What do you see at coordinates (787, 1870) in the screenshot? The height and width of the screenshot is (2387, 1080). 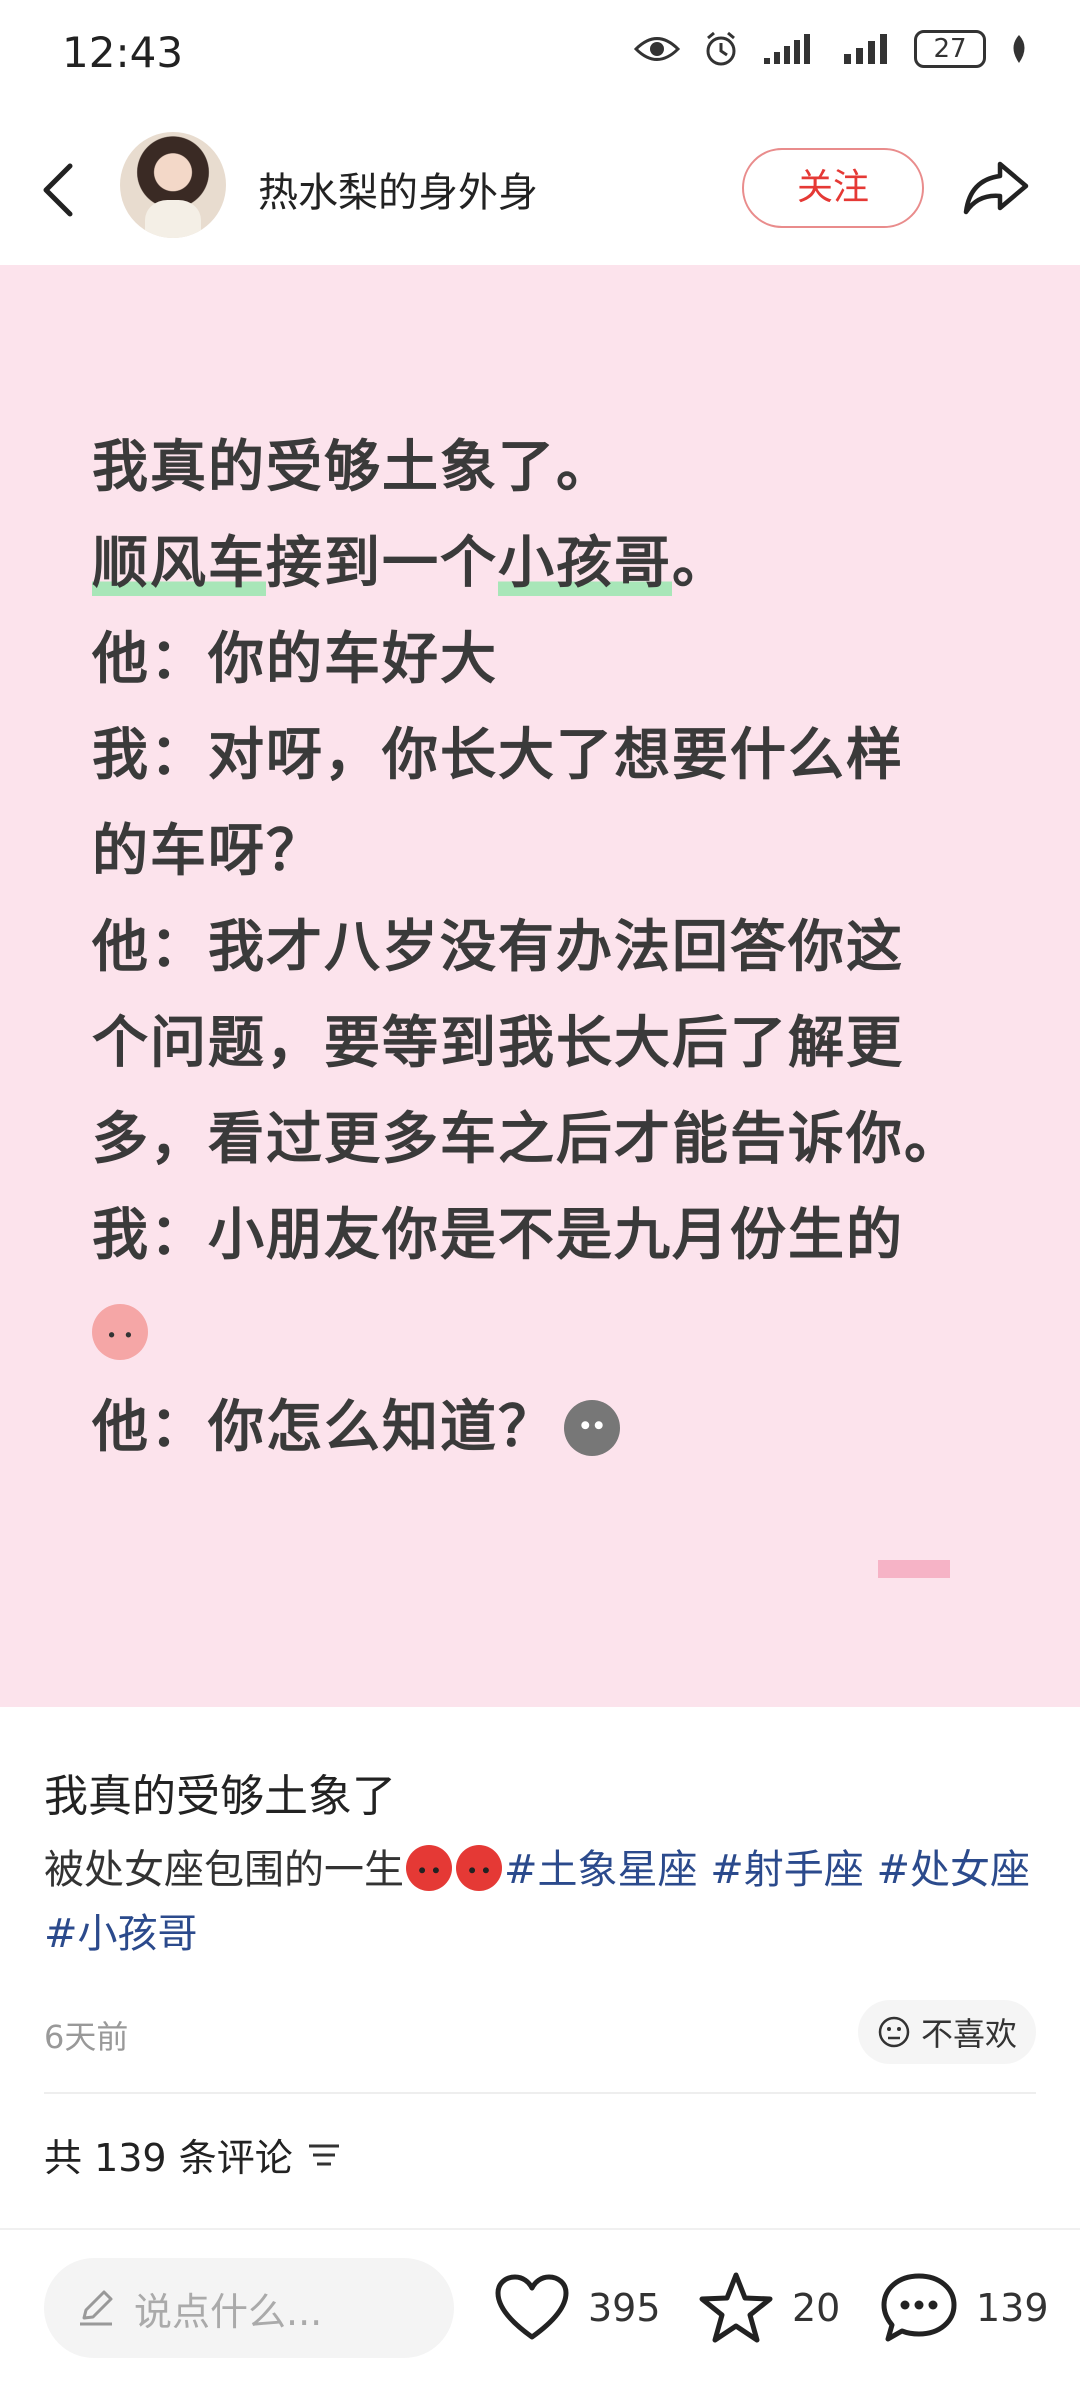 I see `hashtag: #射手座` at bounding box center [787, 1870].